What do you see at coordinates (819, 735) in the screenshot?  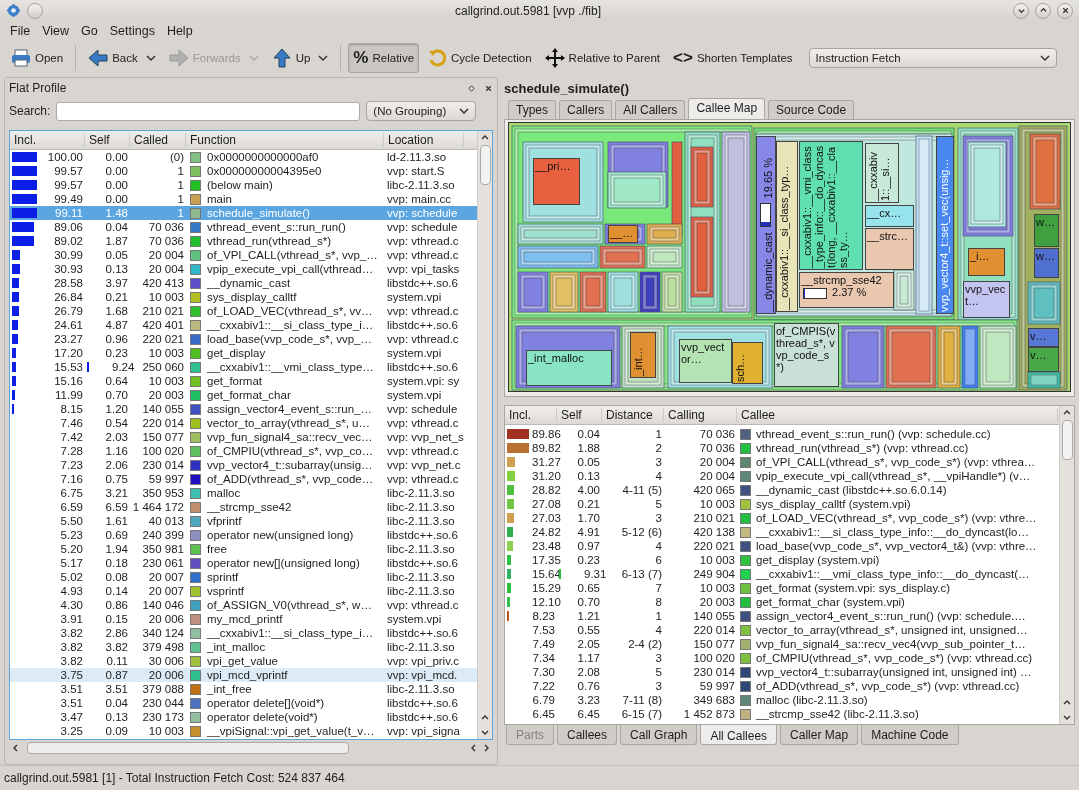 I see `tab: Caller Map` at bounding box center [819, 735].